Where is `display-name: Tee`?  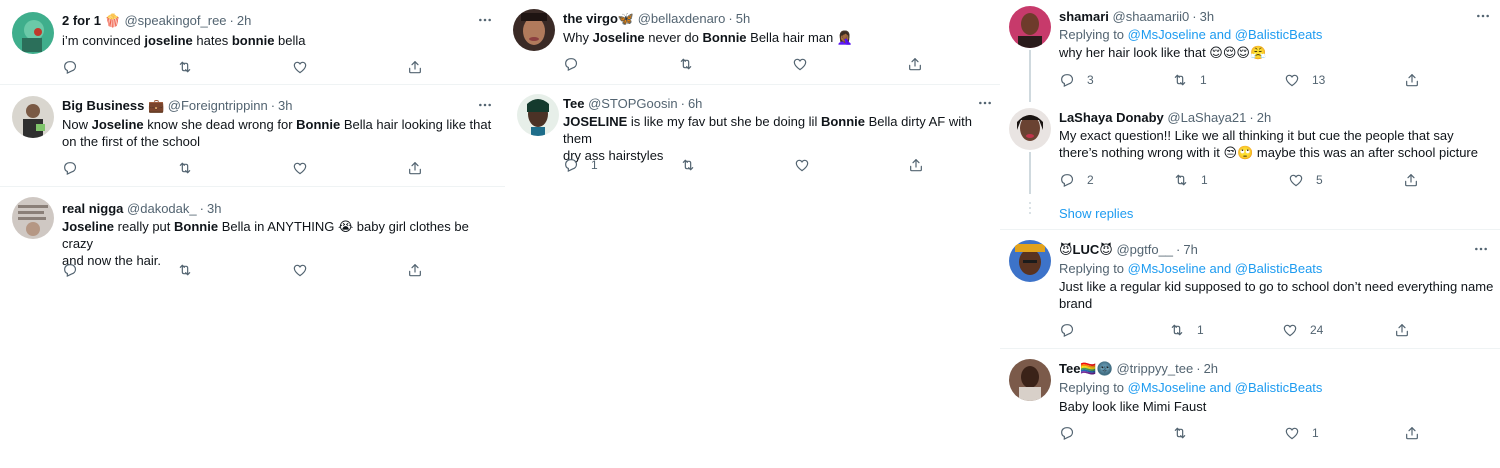 display-name: Tee is located at coordinates (573, 103).